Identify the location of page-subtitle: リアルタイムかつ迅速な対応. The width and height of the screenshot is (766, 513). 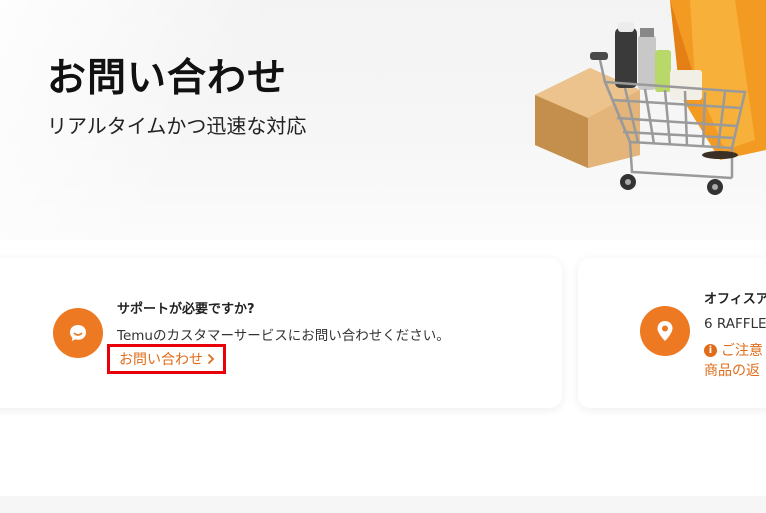
(177, 126).